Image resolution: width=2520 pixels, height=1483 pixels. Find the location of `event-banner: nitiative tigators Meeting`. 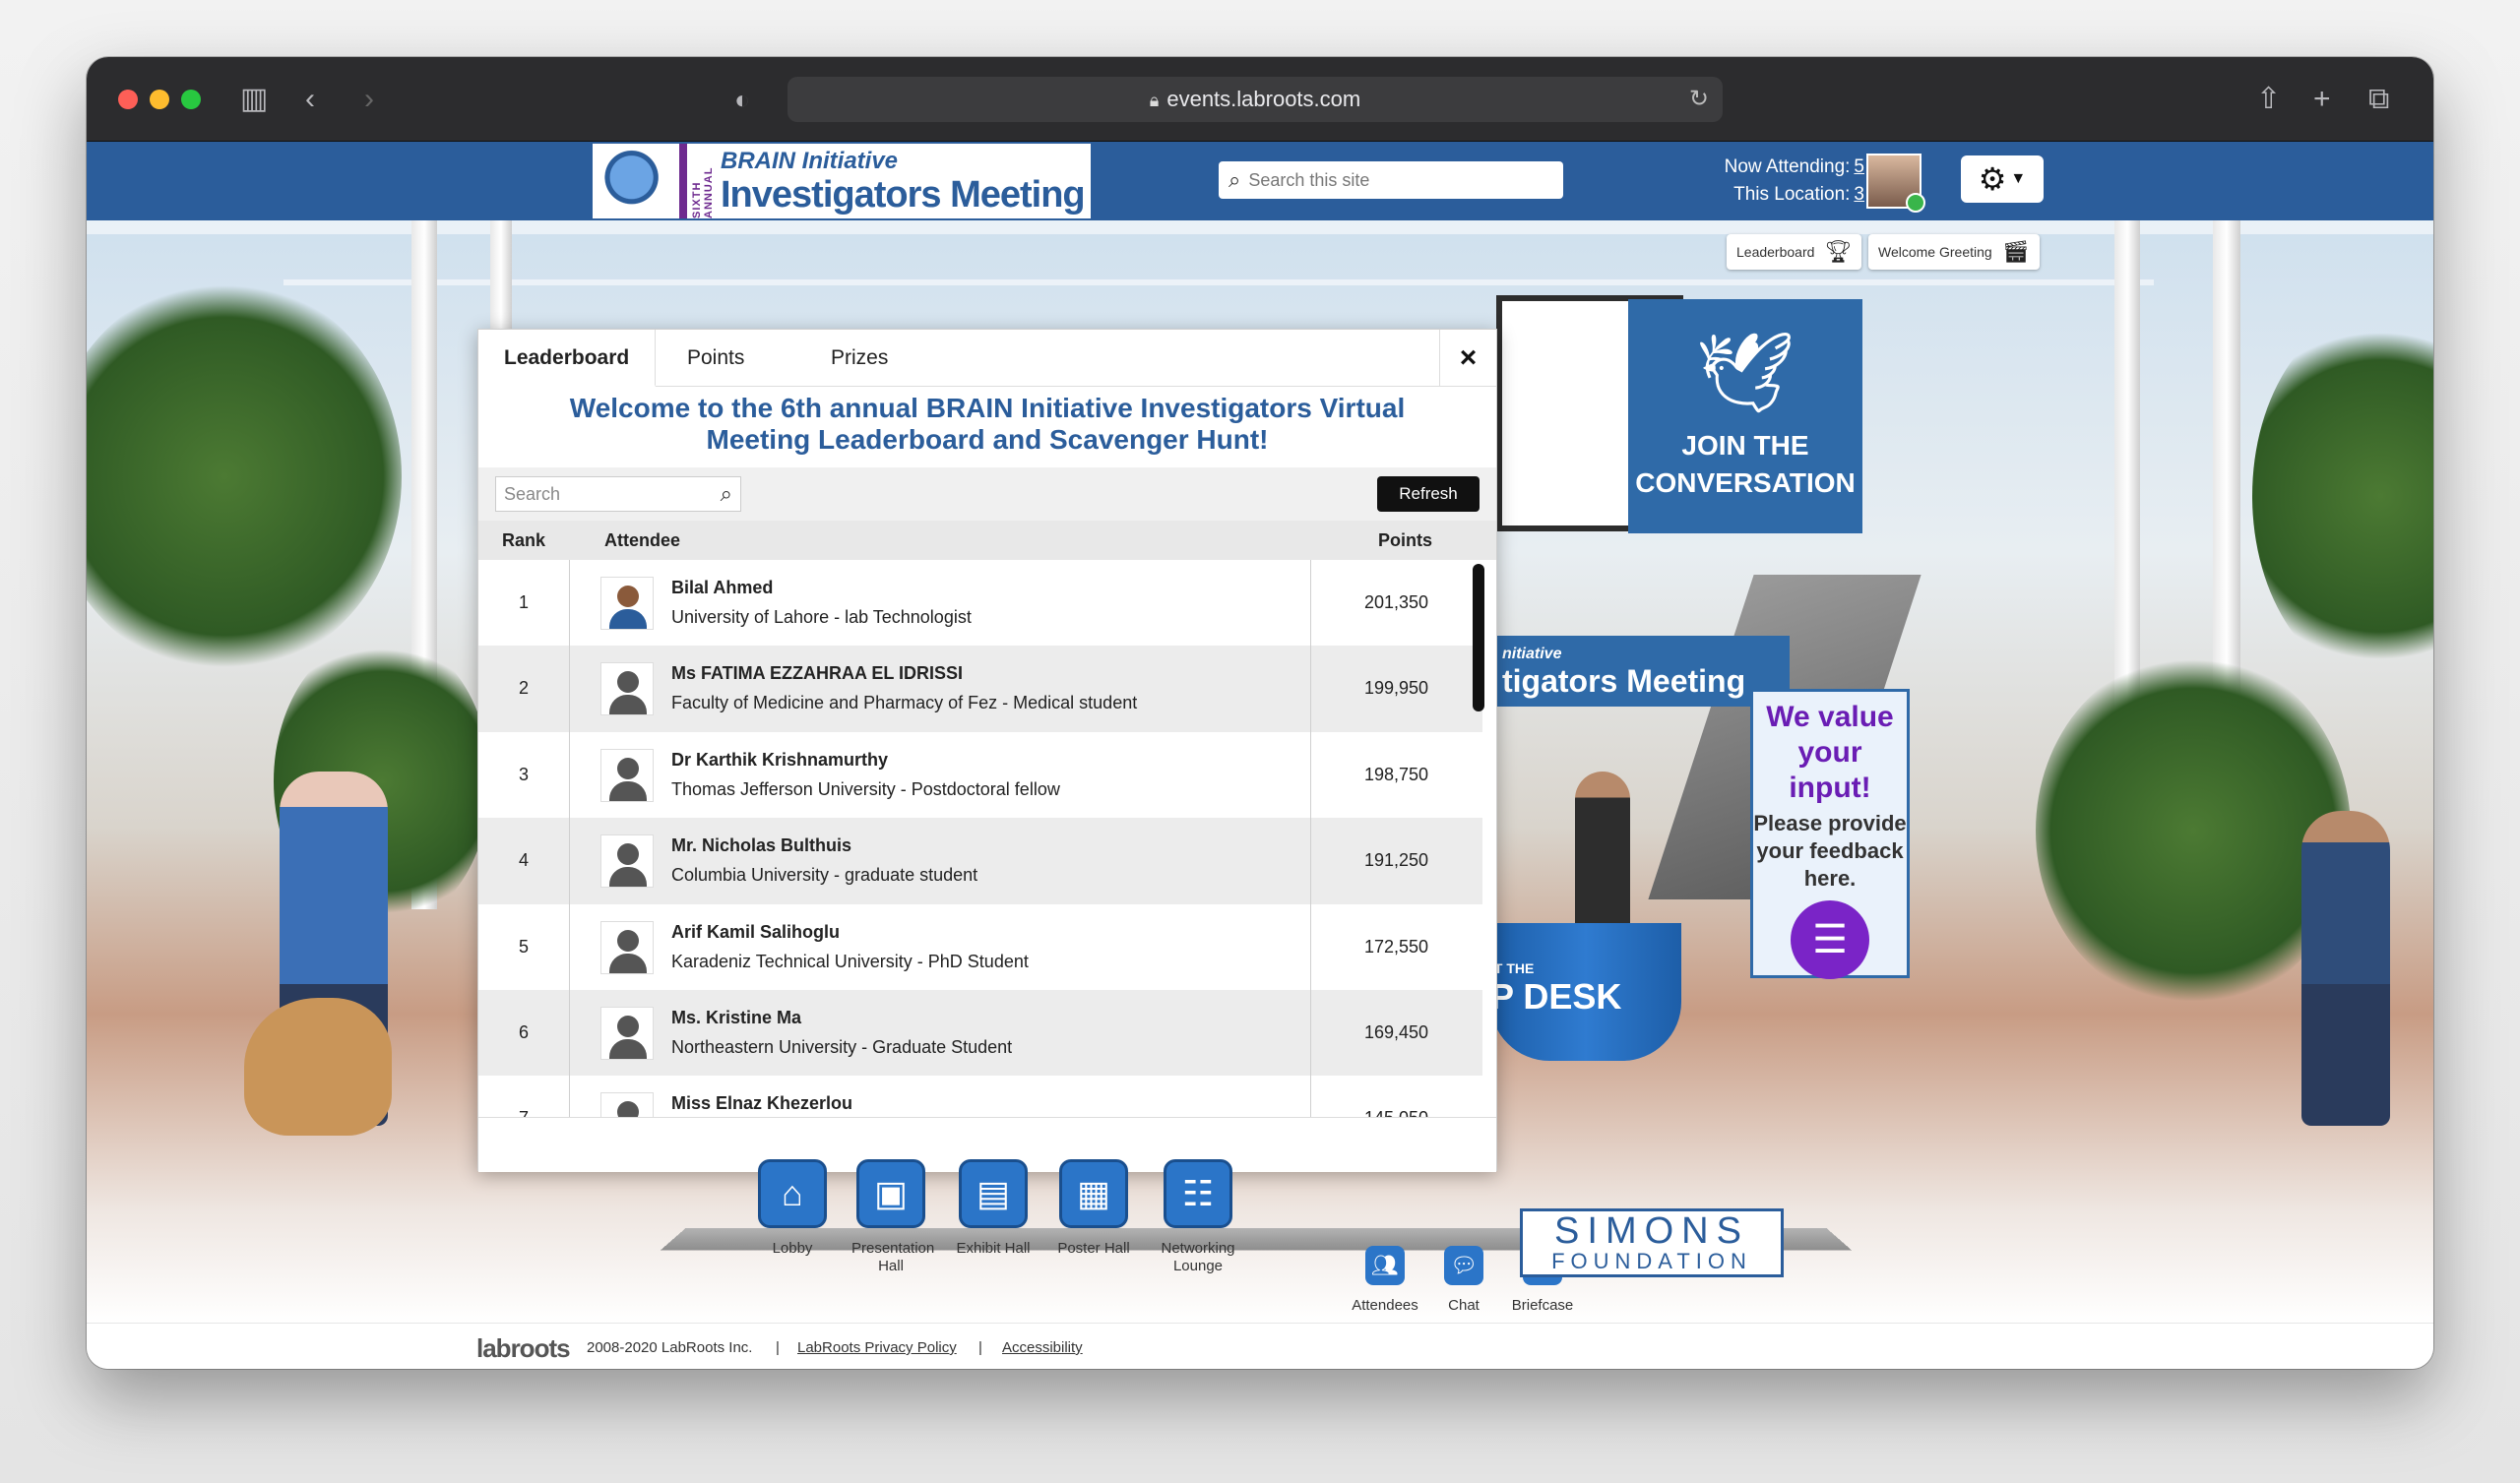

event-banner: nitiative tigators Meeting is located at coordinates (1642, 671).